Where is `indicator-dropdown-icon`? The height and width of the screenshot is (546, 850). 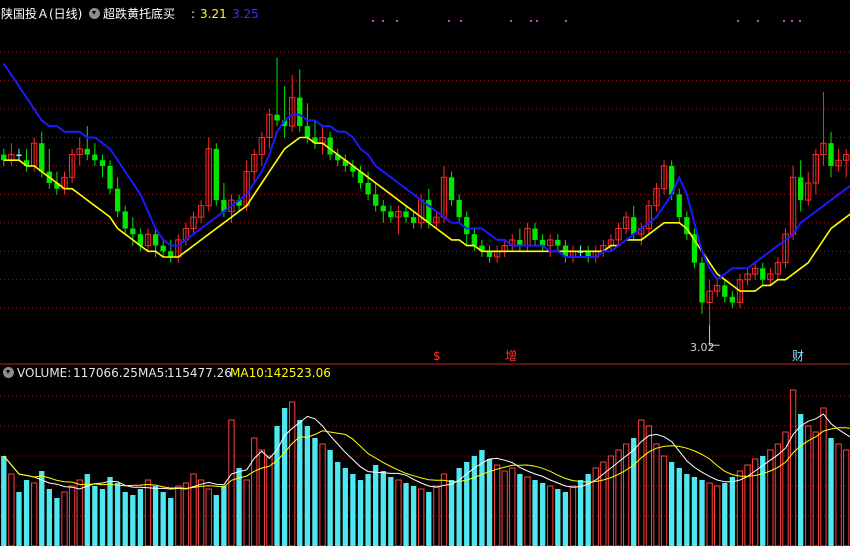 indicator-dropdown-icon is located at coordinates (94, 13).